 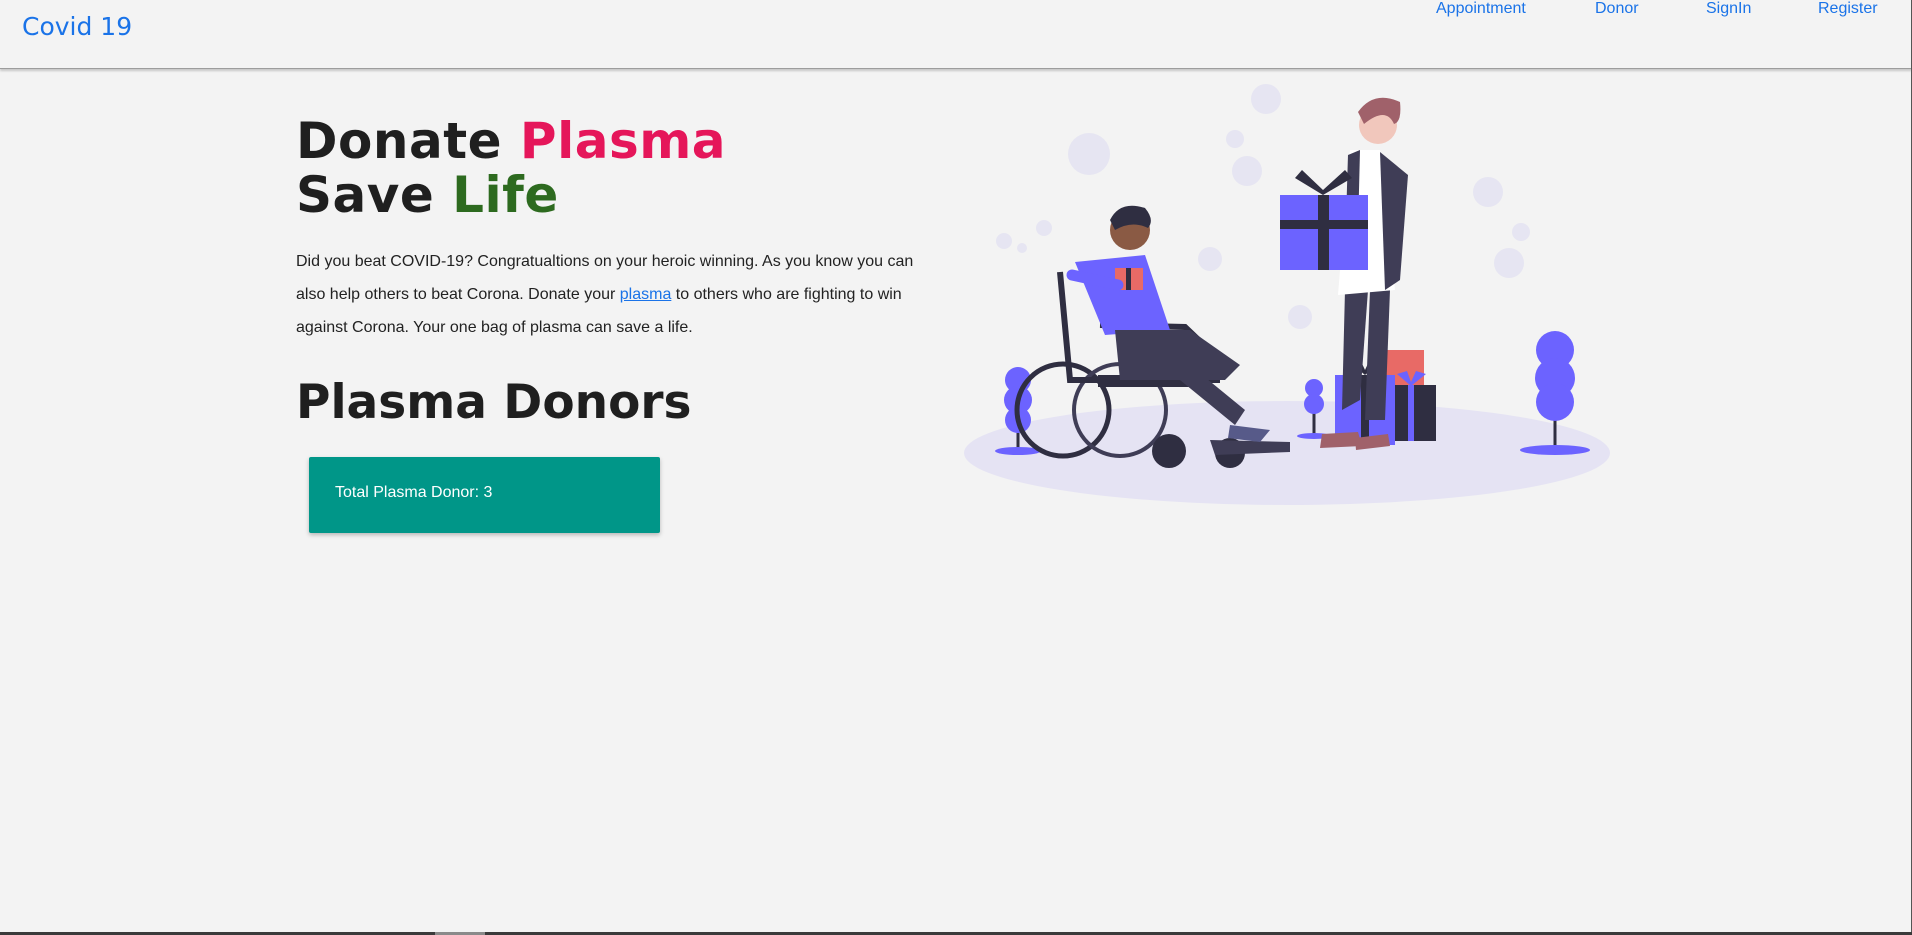 What do you see at coordinates (77, 26) in the screenshot?
I see `brand-logo-link: Covid 19` at bounding box center [77, 26].